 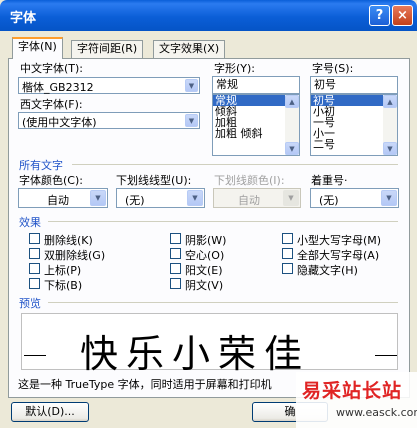 I want to click on chinese-font-label: 中文字体(T):, so click(x=52, y=68).